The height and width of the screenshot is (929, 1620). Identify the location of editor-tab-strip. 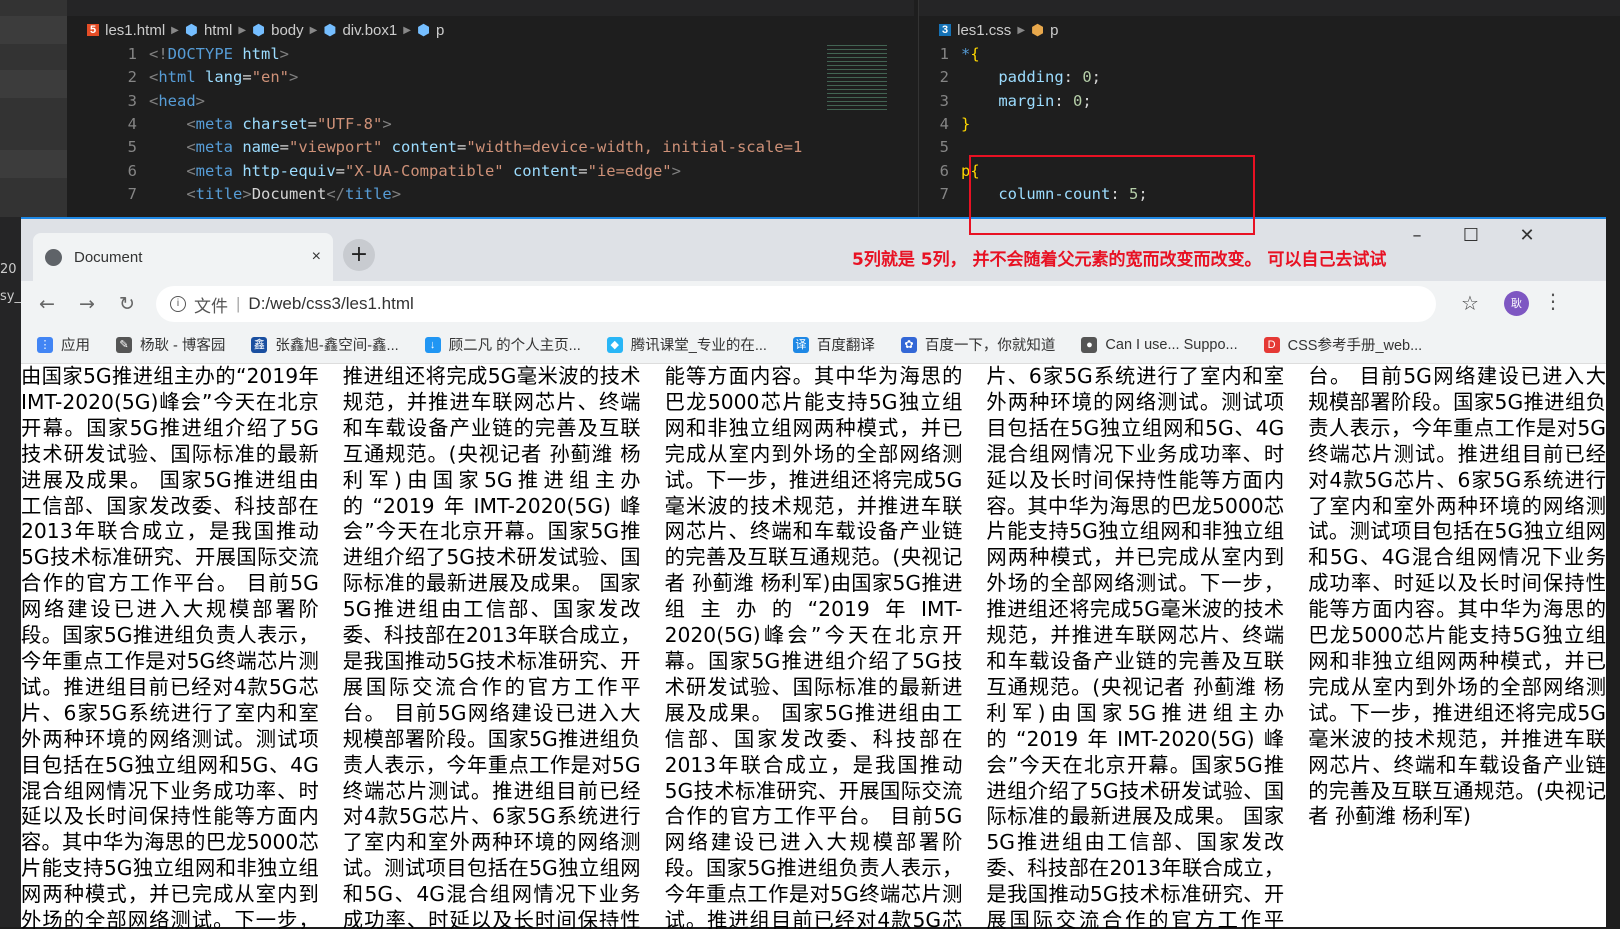
(1269, 8).